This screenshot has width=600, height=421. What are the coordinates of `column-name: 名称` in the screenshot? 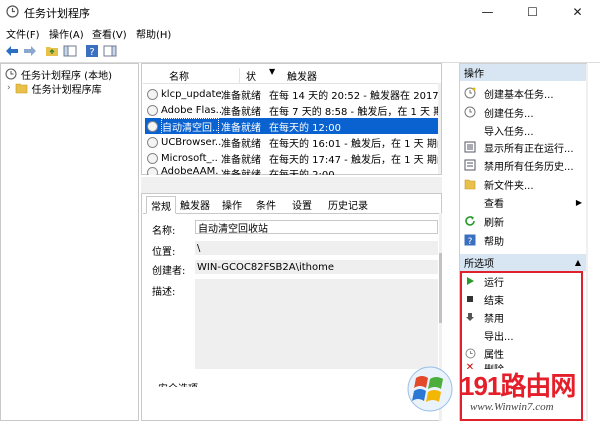 It's located at (179, 75).